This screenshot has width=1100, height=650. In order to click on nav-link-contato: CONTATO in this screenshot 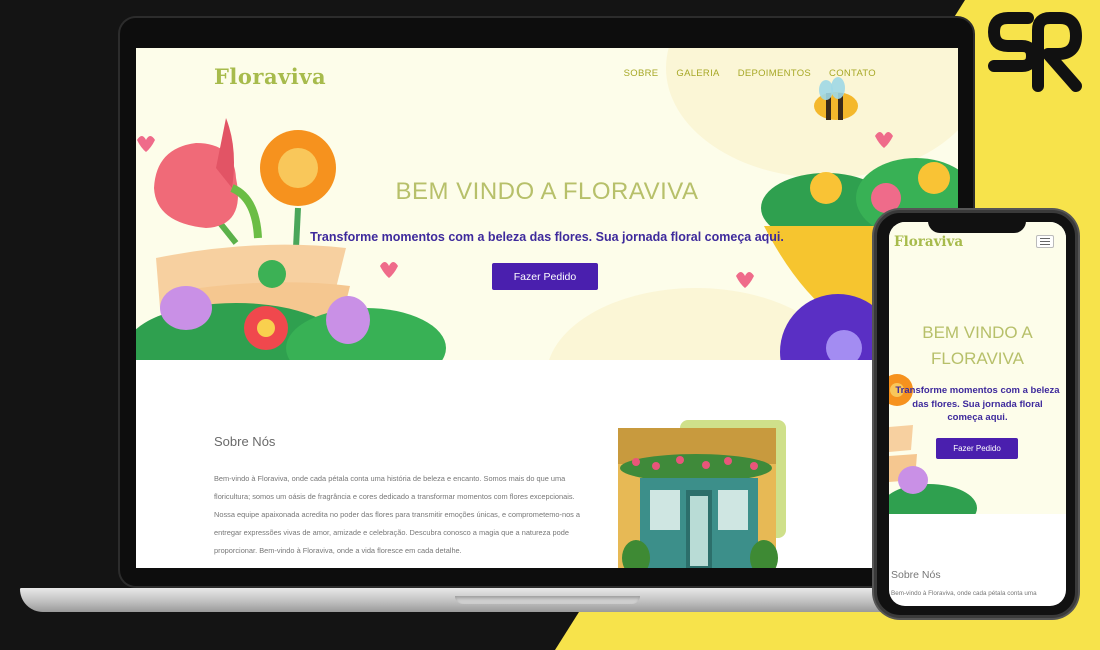, I will do `click(852, 73)`.